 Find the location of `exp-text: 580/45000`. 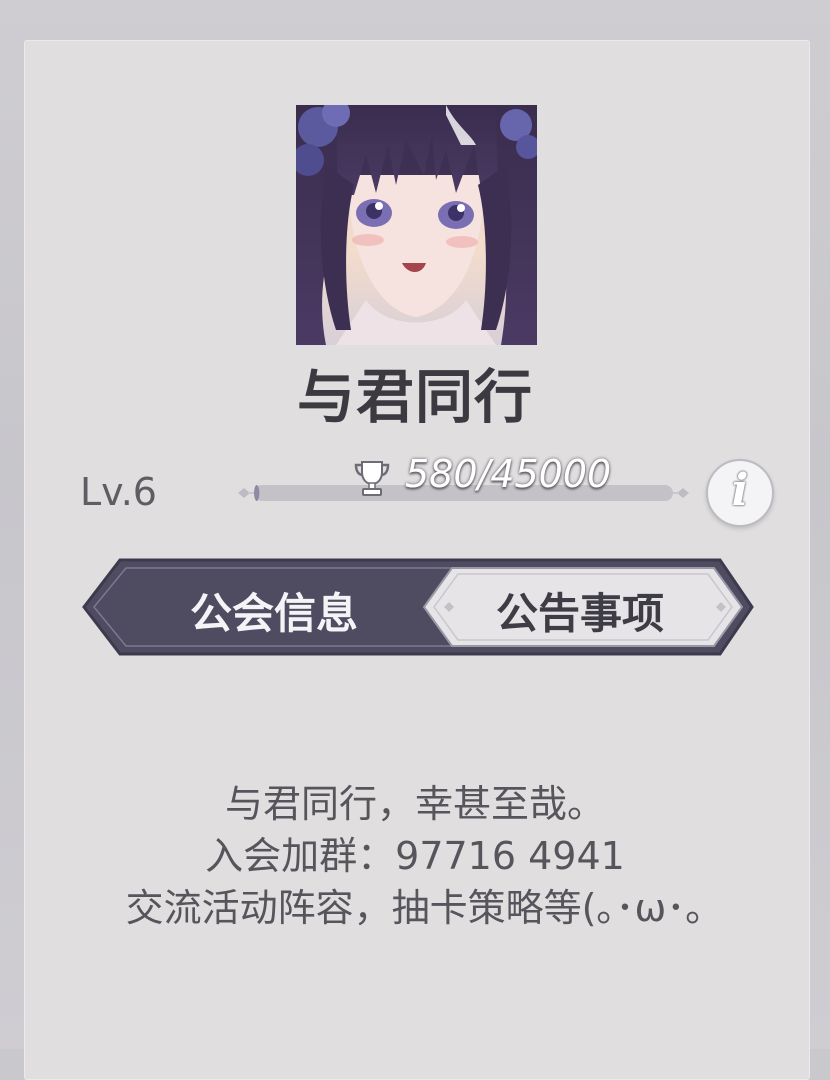

exp-text: 580/45000 is located at coordinates (508, 474).